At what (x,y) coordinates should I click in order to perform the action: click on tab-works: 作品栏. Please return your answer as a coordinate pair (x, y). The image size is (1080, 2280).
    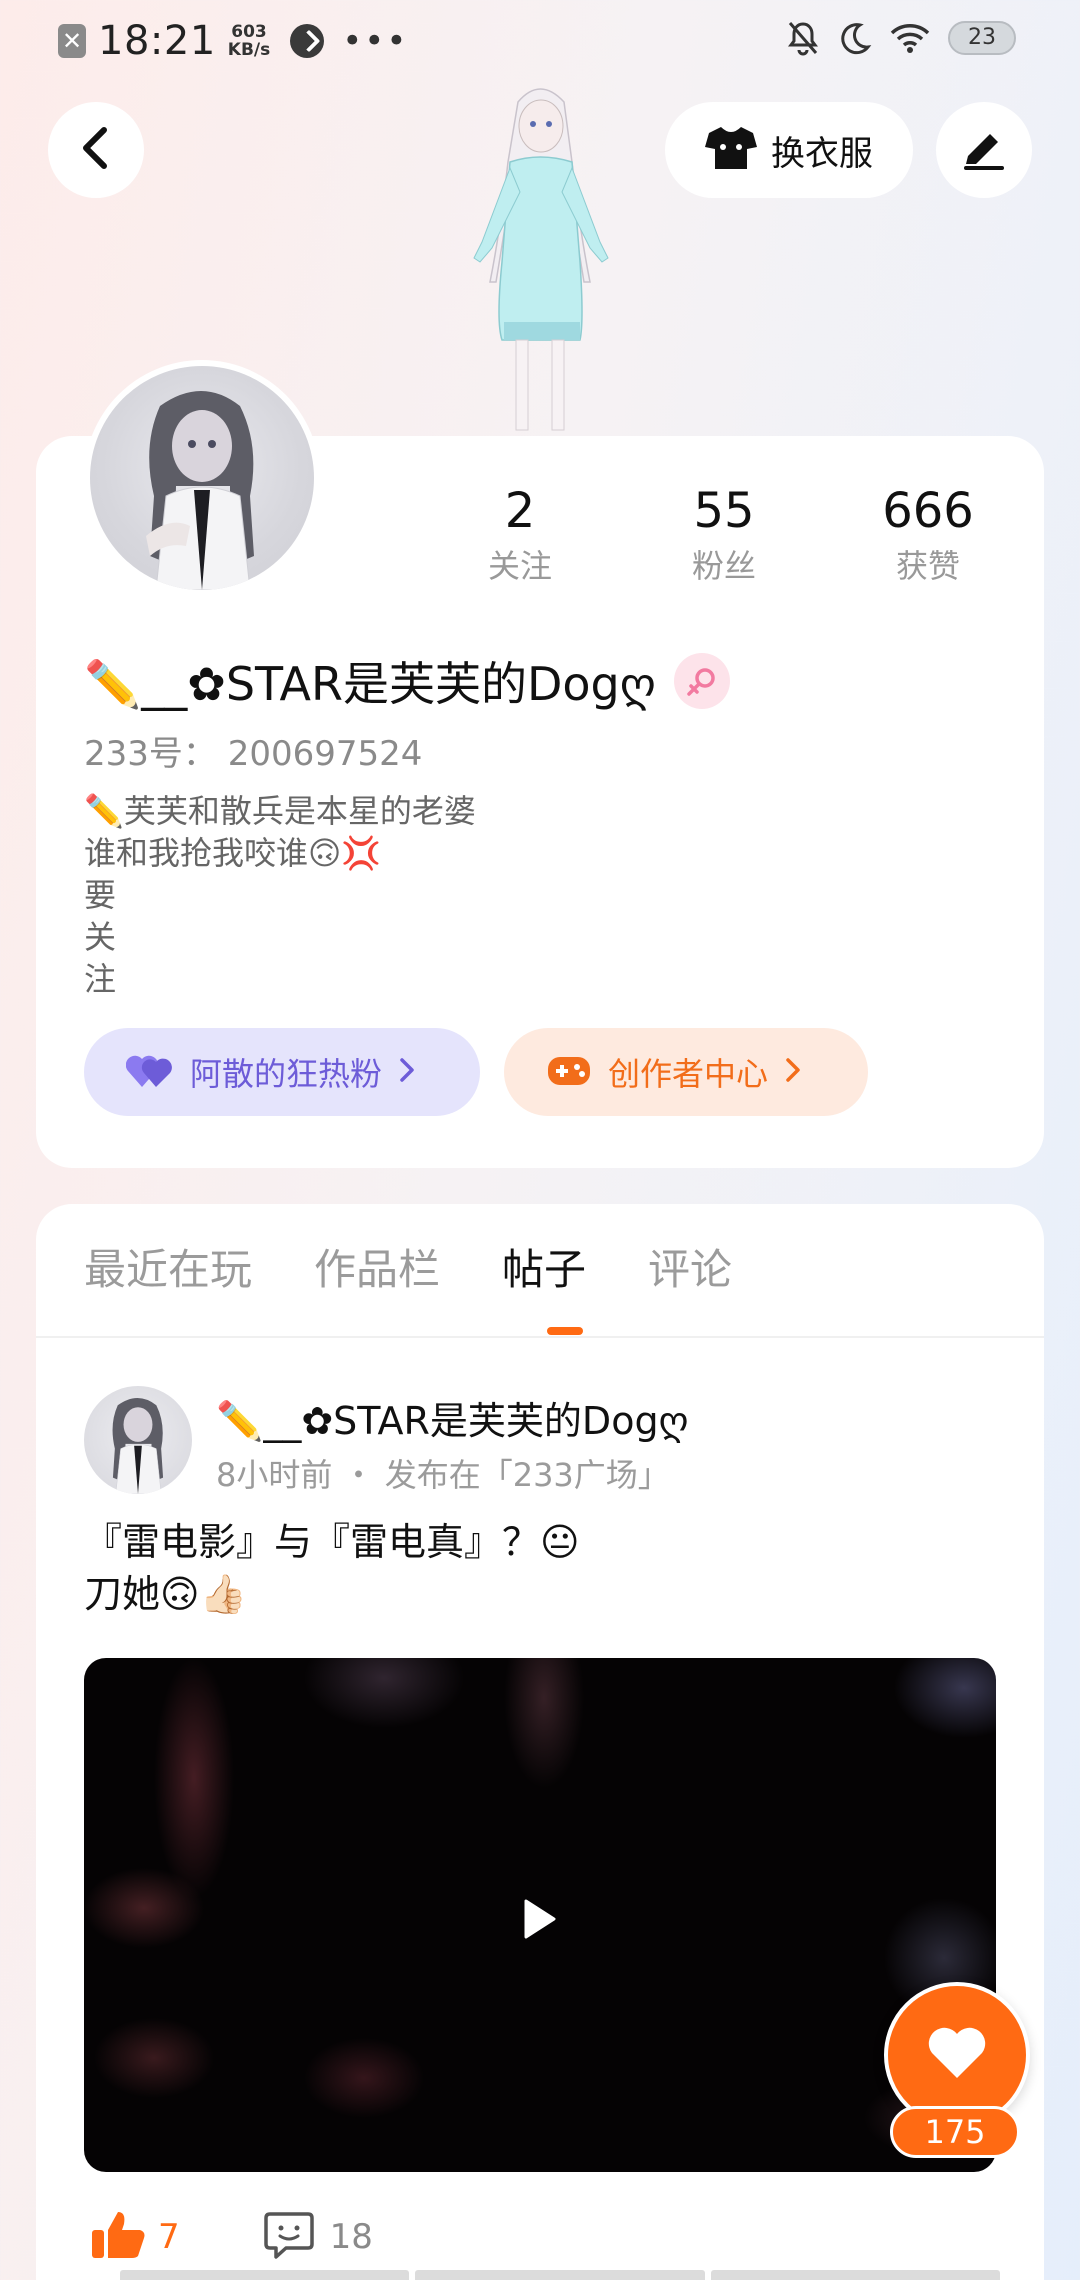
    Looking at the image, I should click on (377, 1285).